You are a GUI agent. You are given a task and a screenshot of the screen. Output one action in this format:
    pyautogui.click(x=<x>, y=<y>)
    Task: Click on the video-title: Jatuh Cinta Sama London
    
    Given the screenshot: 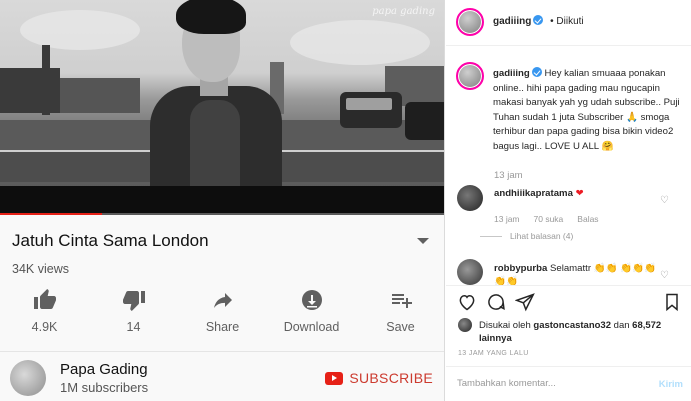 What is the action you would take?
    pyautogui.click(x=110, y=240)
    